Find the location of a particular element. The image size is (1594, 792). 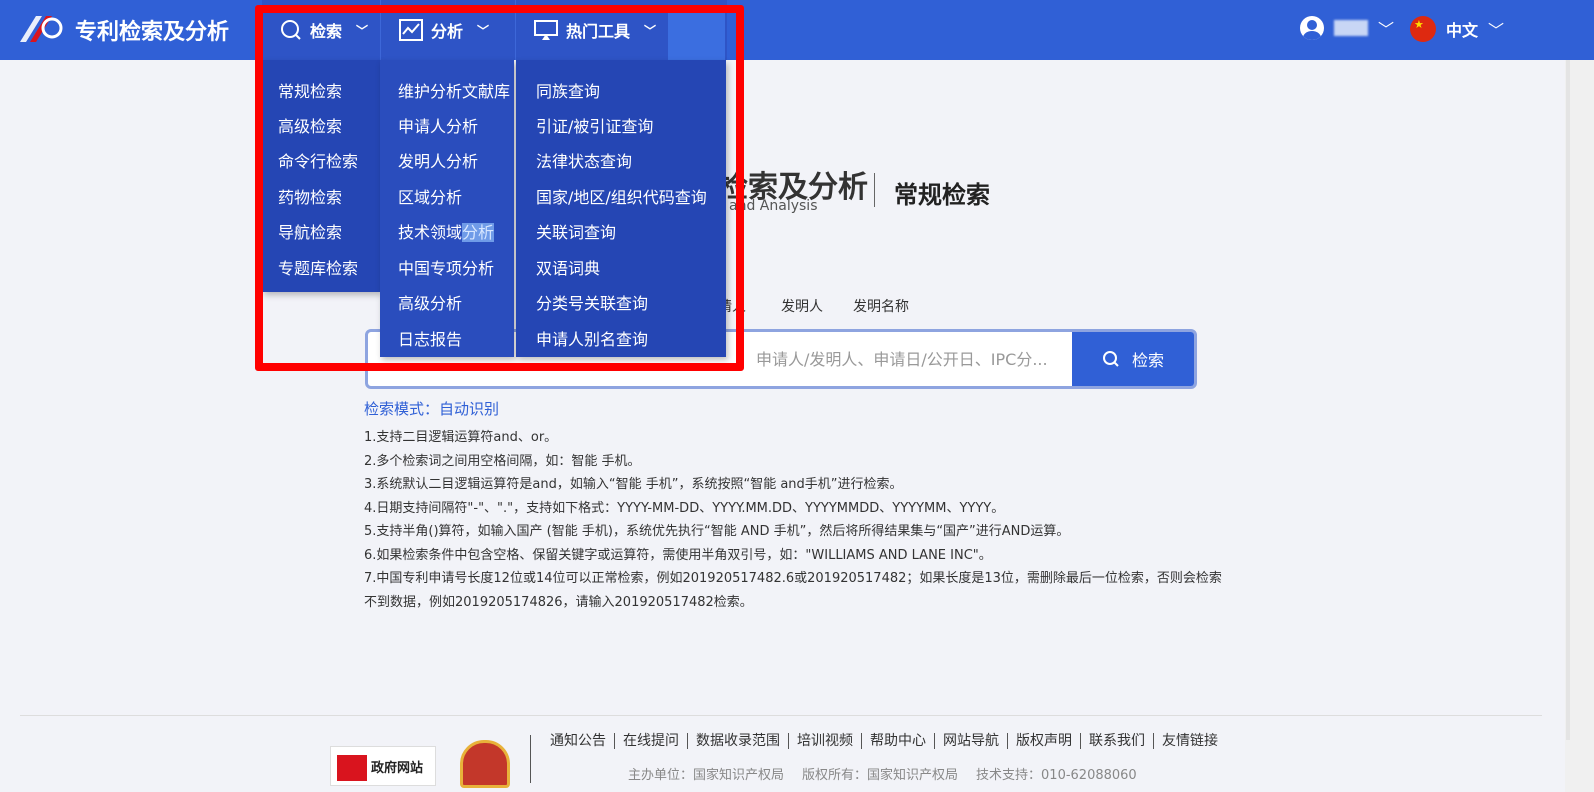

gov-badge-icon is located at coordinates (352, 768).